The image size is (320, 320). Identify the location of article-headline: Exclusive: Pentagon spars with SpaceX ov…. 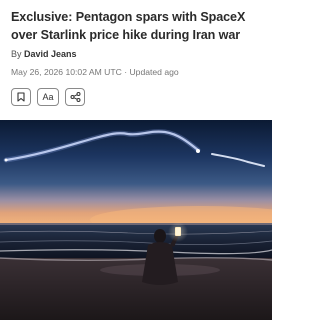
(137, 26).